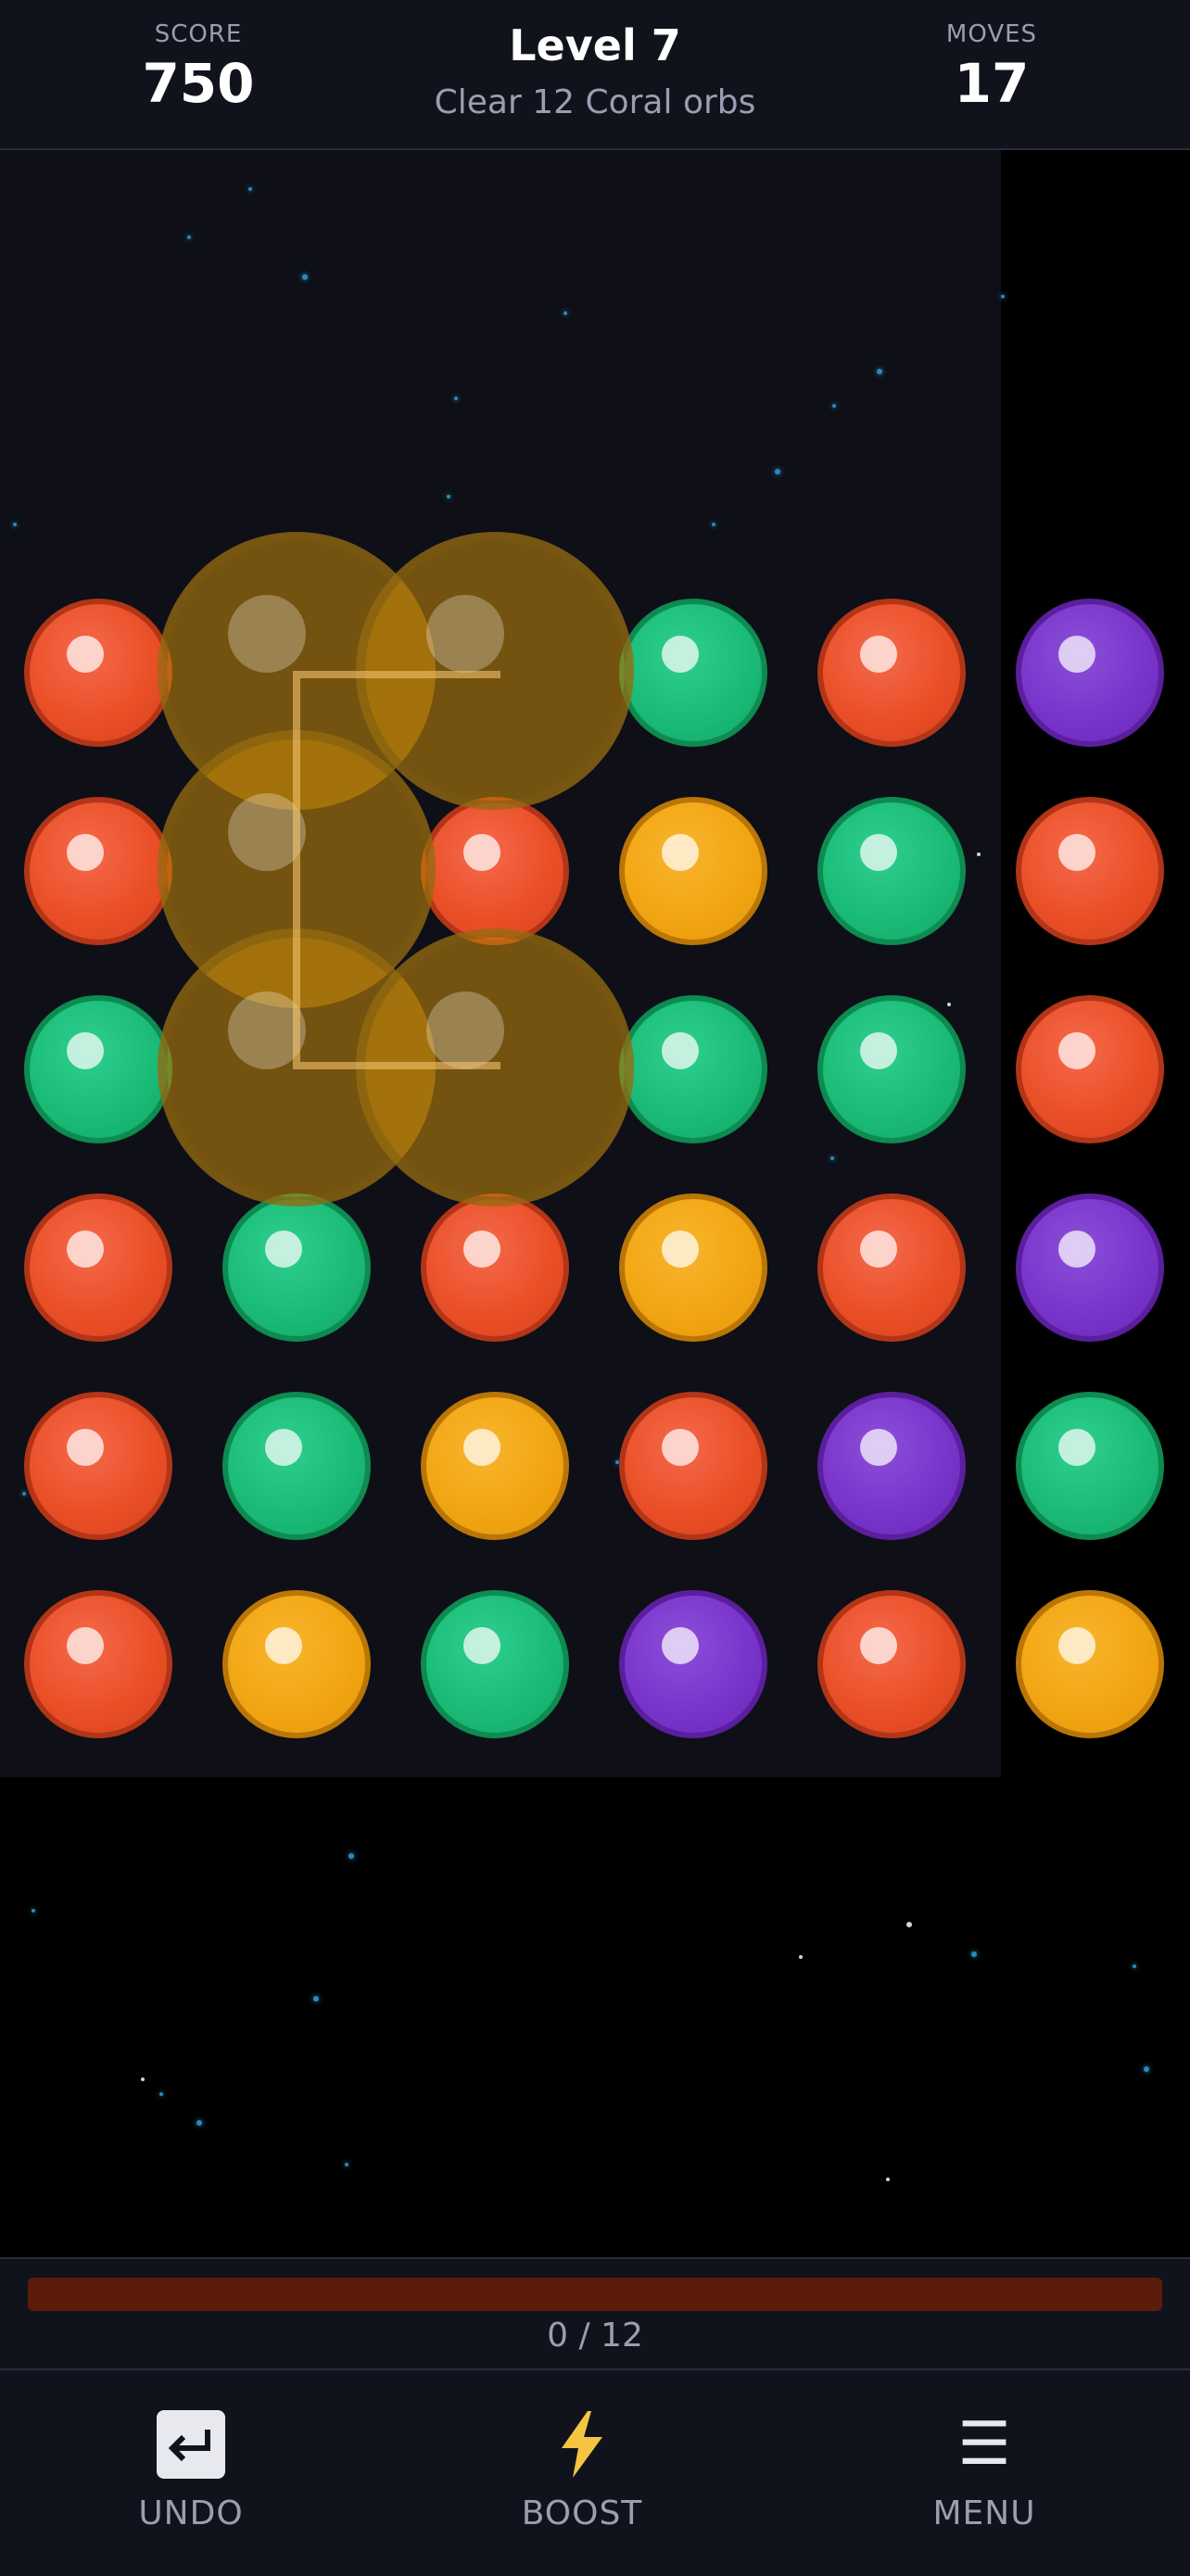 Image resolution: width=1190 pixels, height=2576 pixels. What do you see at coordinates (198, 84) in the screenshot?
I see `score-value: 750` at bounding box center [198, 84].